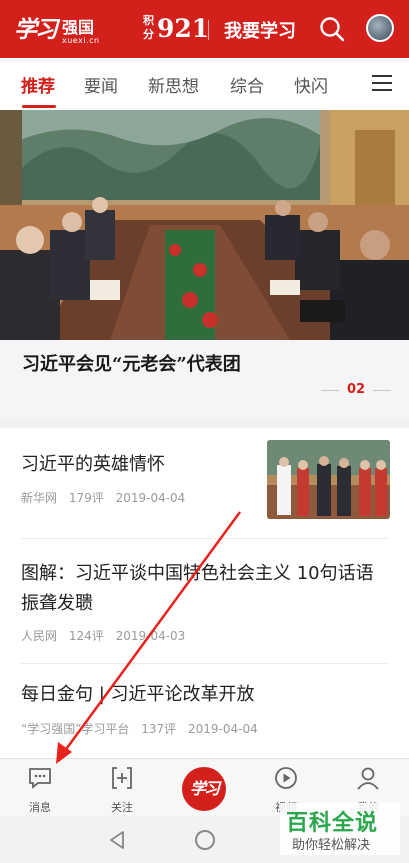 Image resolution: width=409 pixels, height=863 pixels. What do you see at coordinates (107, 635) in the screenshot?
I see `news-meta: 人民网 124评 2019-04-03` at bounding box center [107, 635].